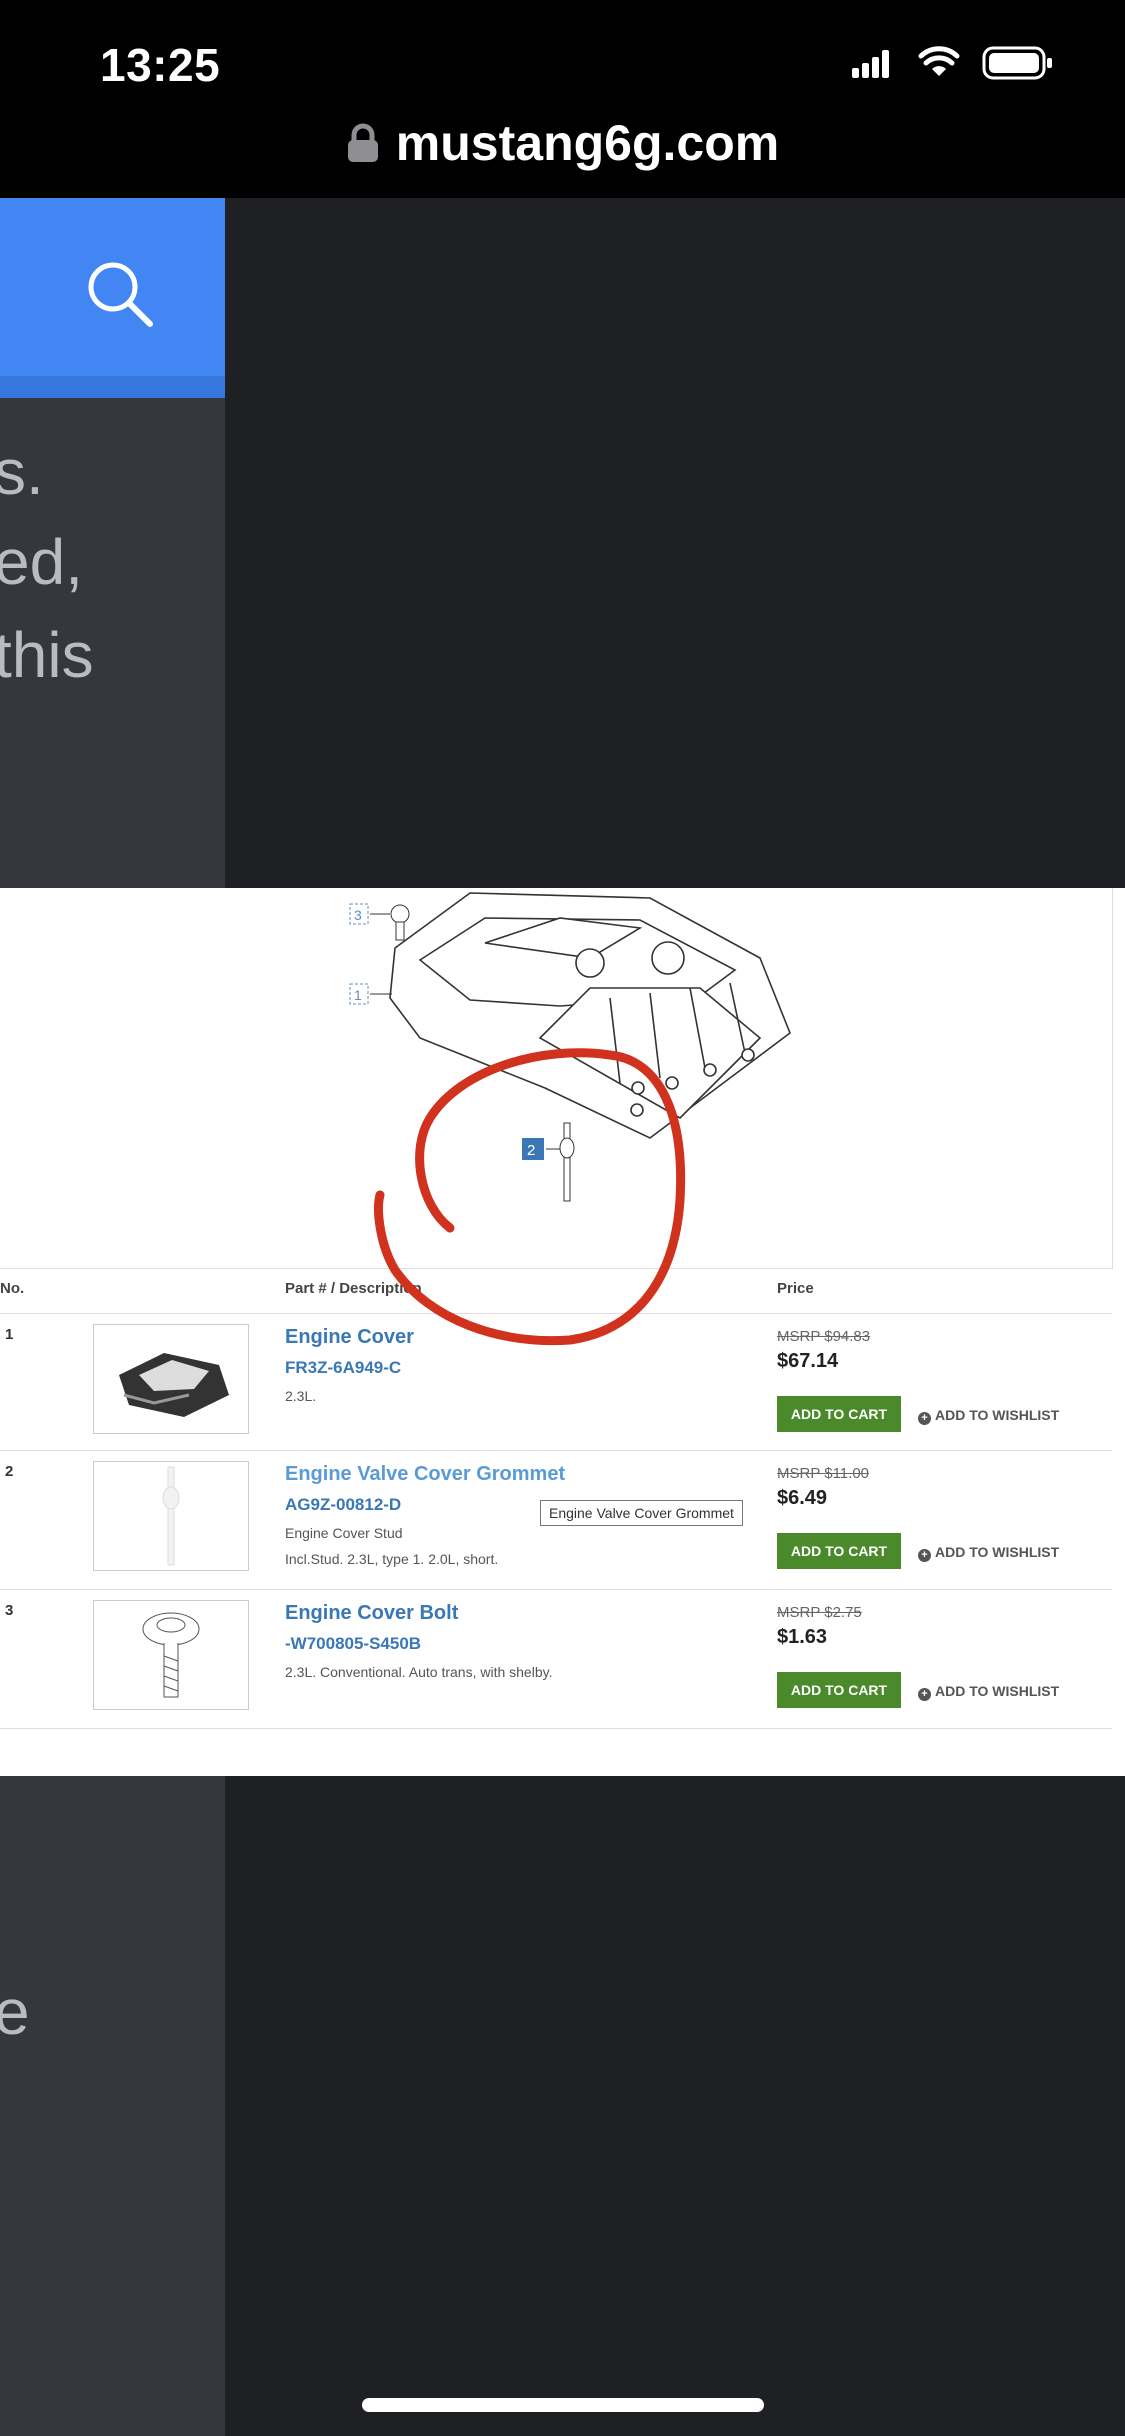 This screenshot has width=1125, height=2436. I want to click on home-indicator, so click(563, 2405).